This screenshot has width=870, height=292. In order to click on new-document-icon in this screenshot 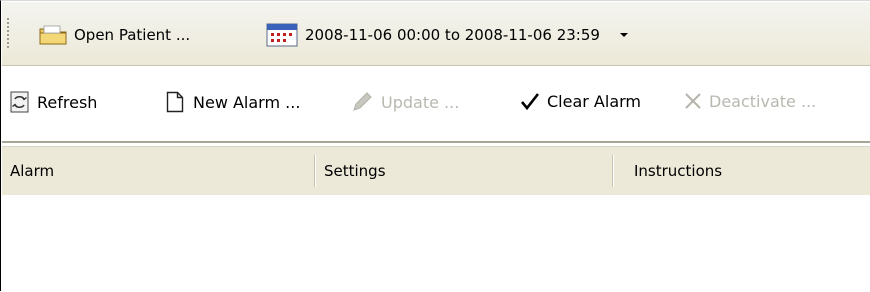, I will do `click(175, 102)`.